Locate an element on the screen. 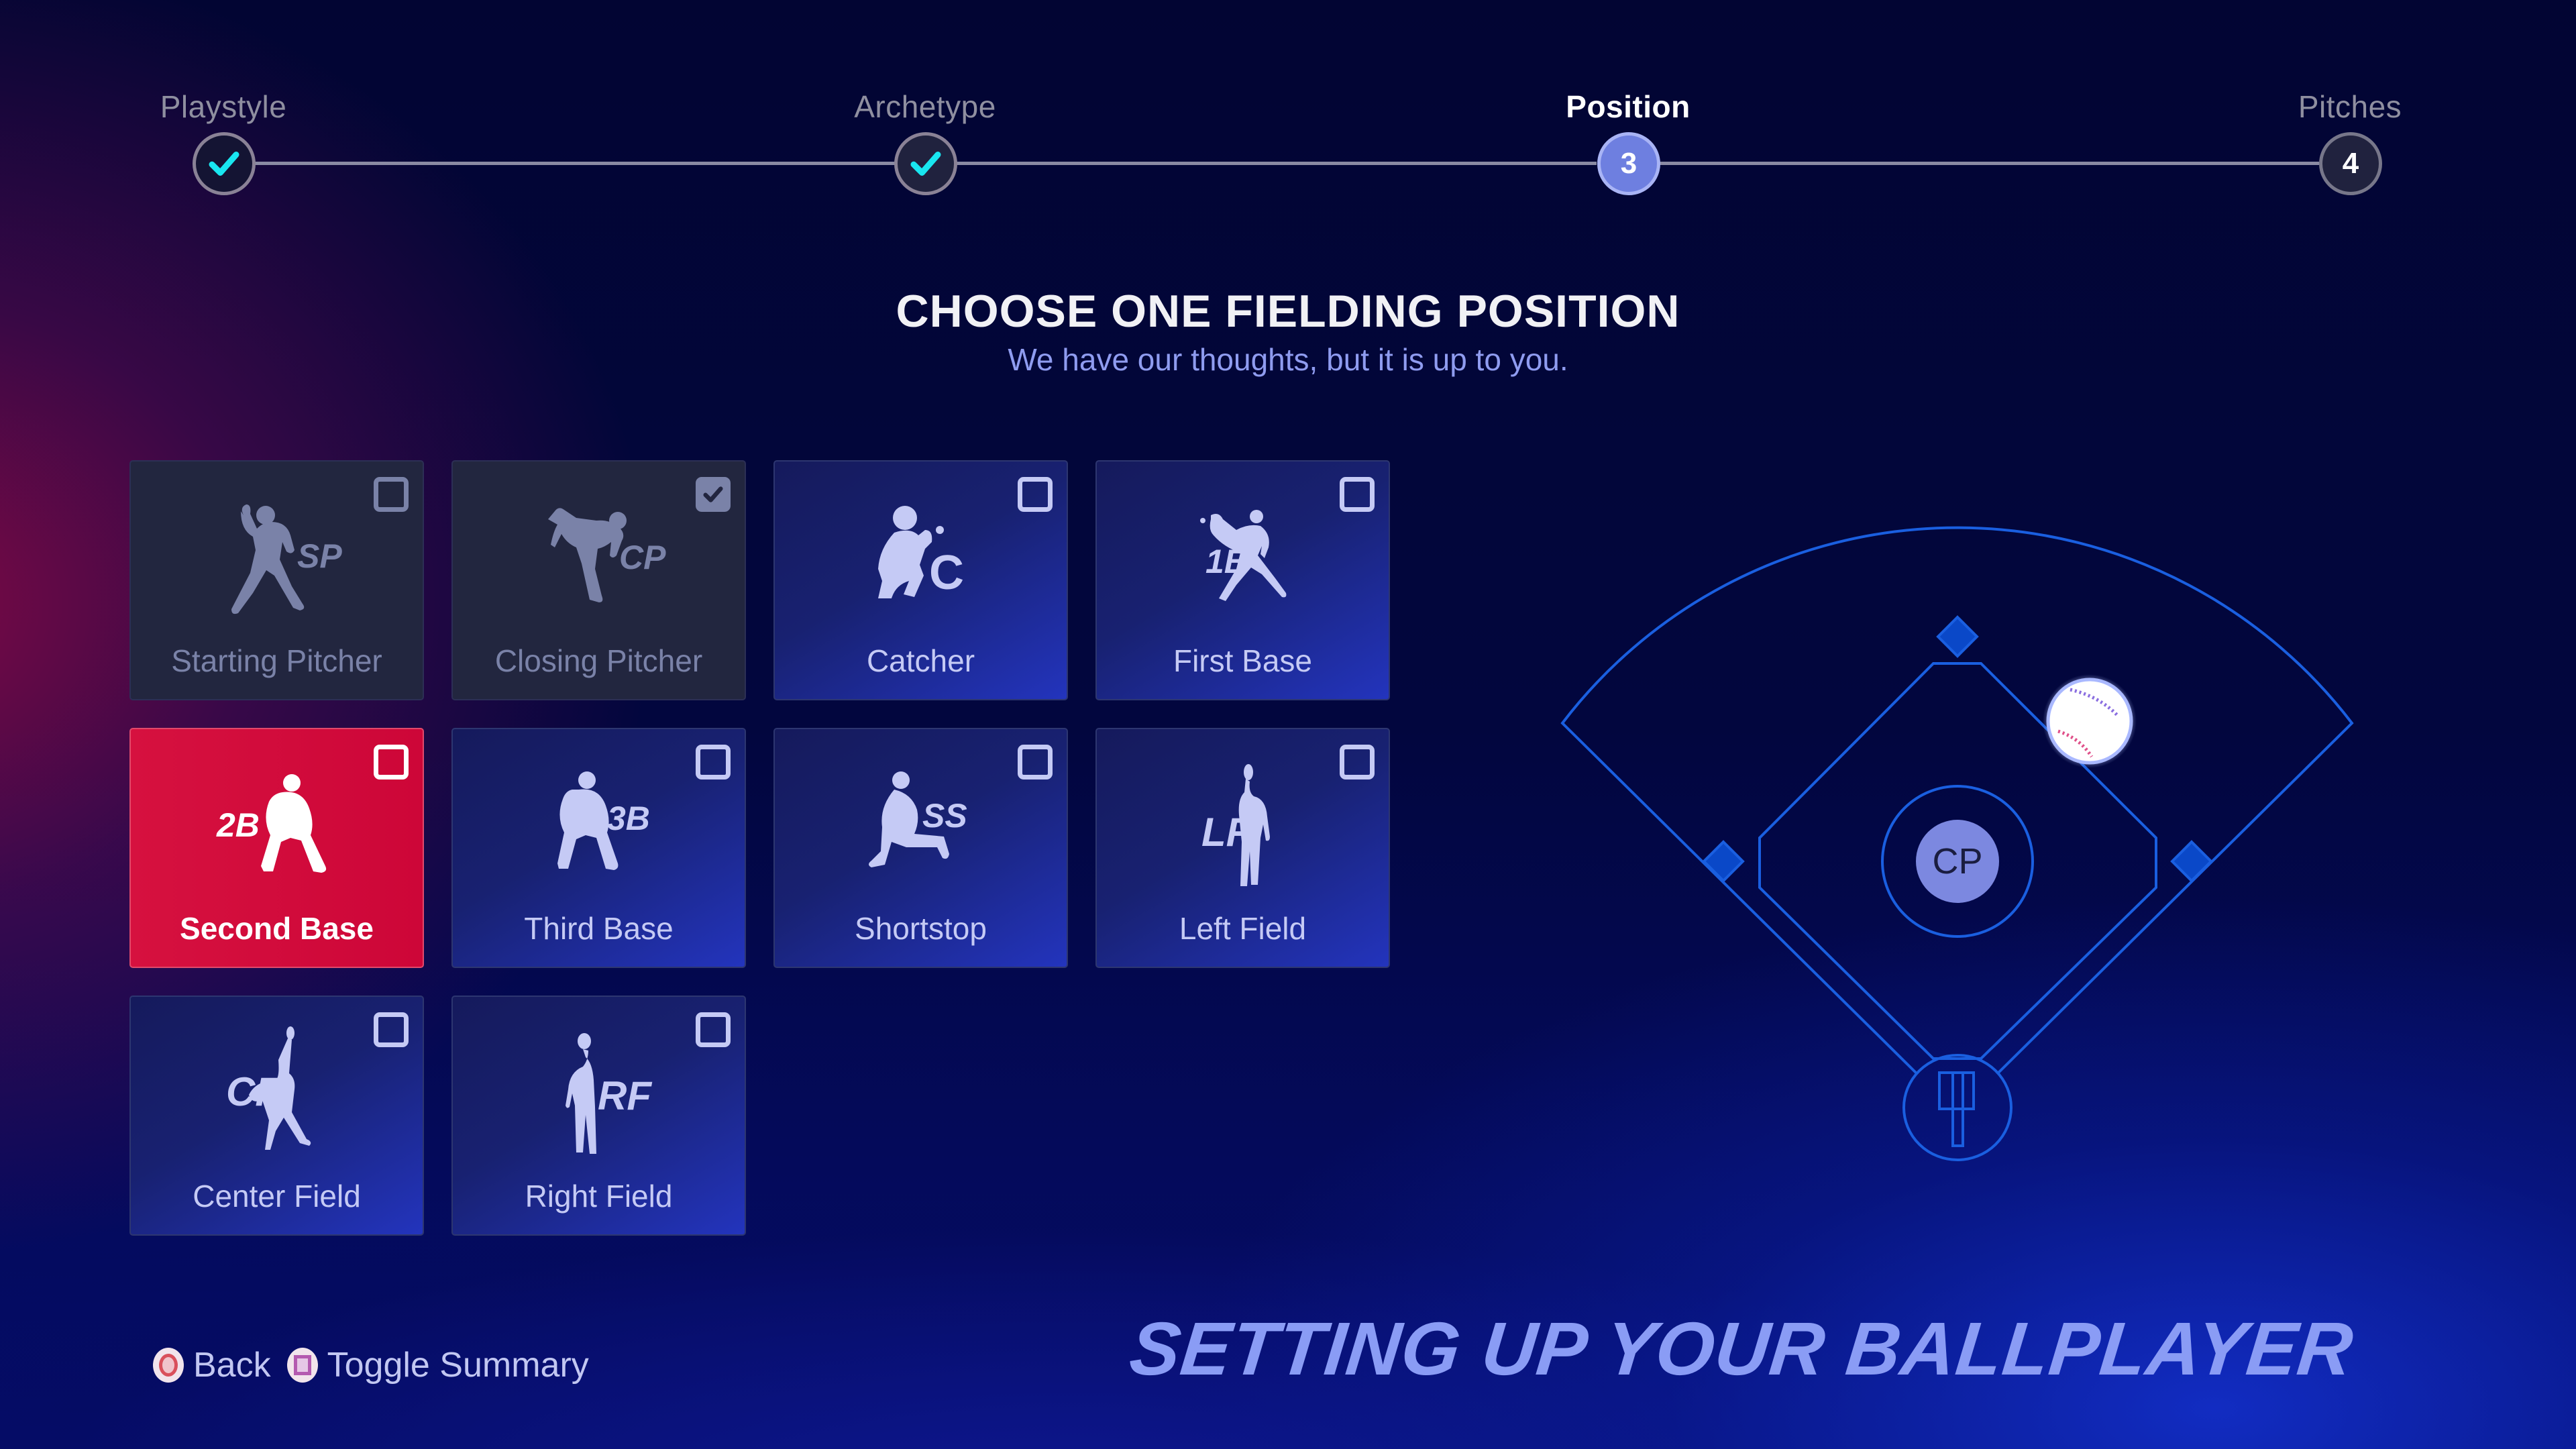 This screenshot has width=2576, height=1449. position-tile-catcher: C Catcher is located at coordinates (920, 580).